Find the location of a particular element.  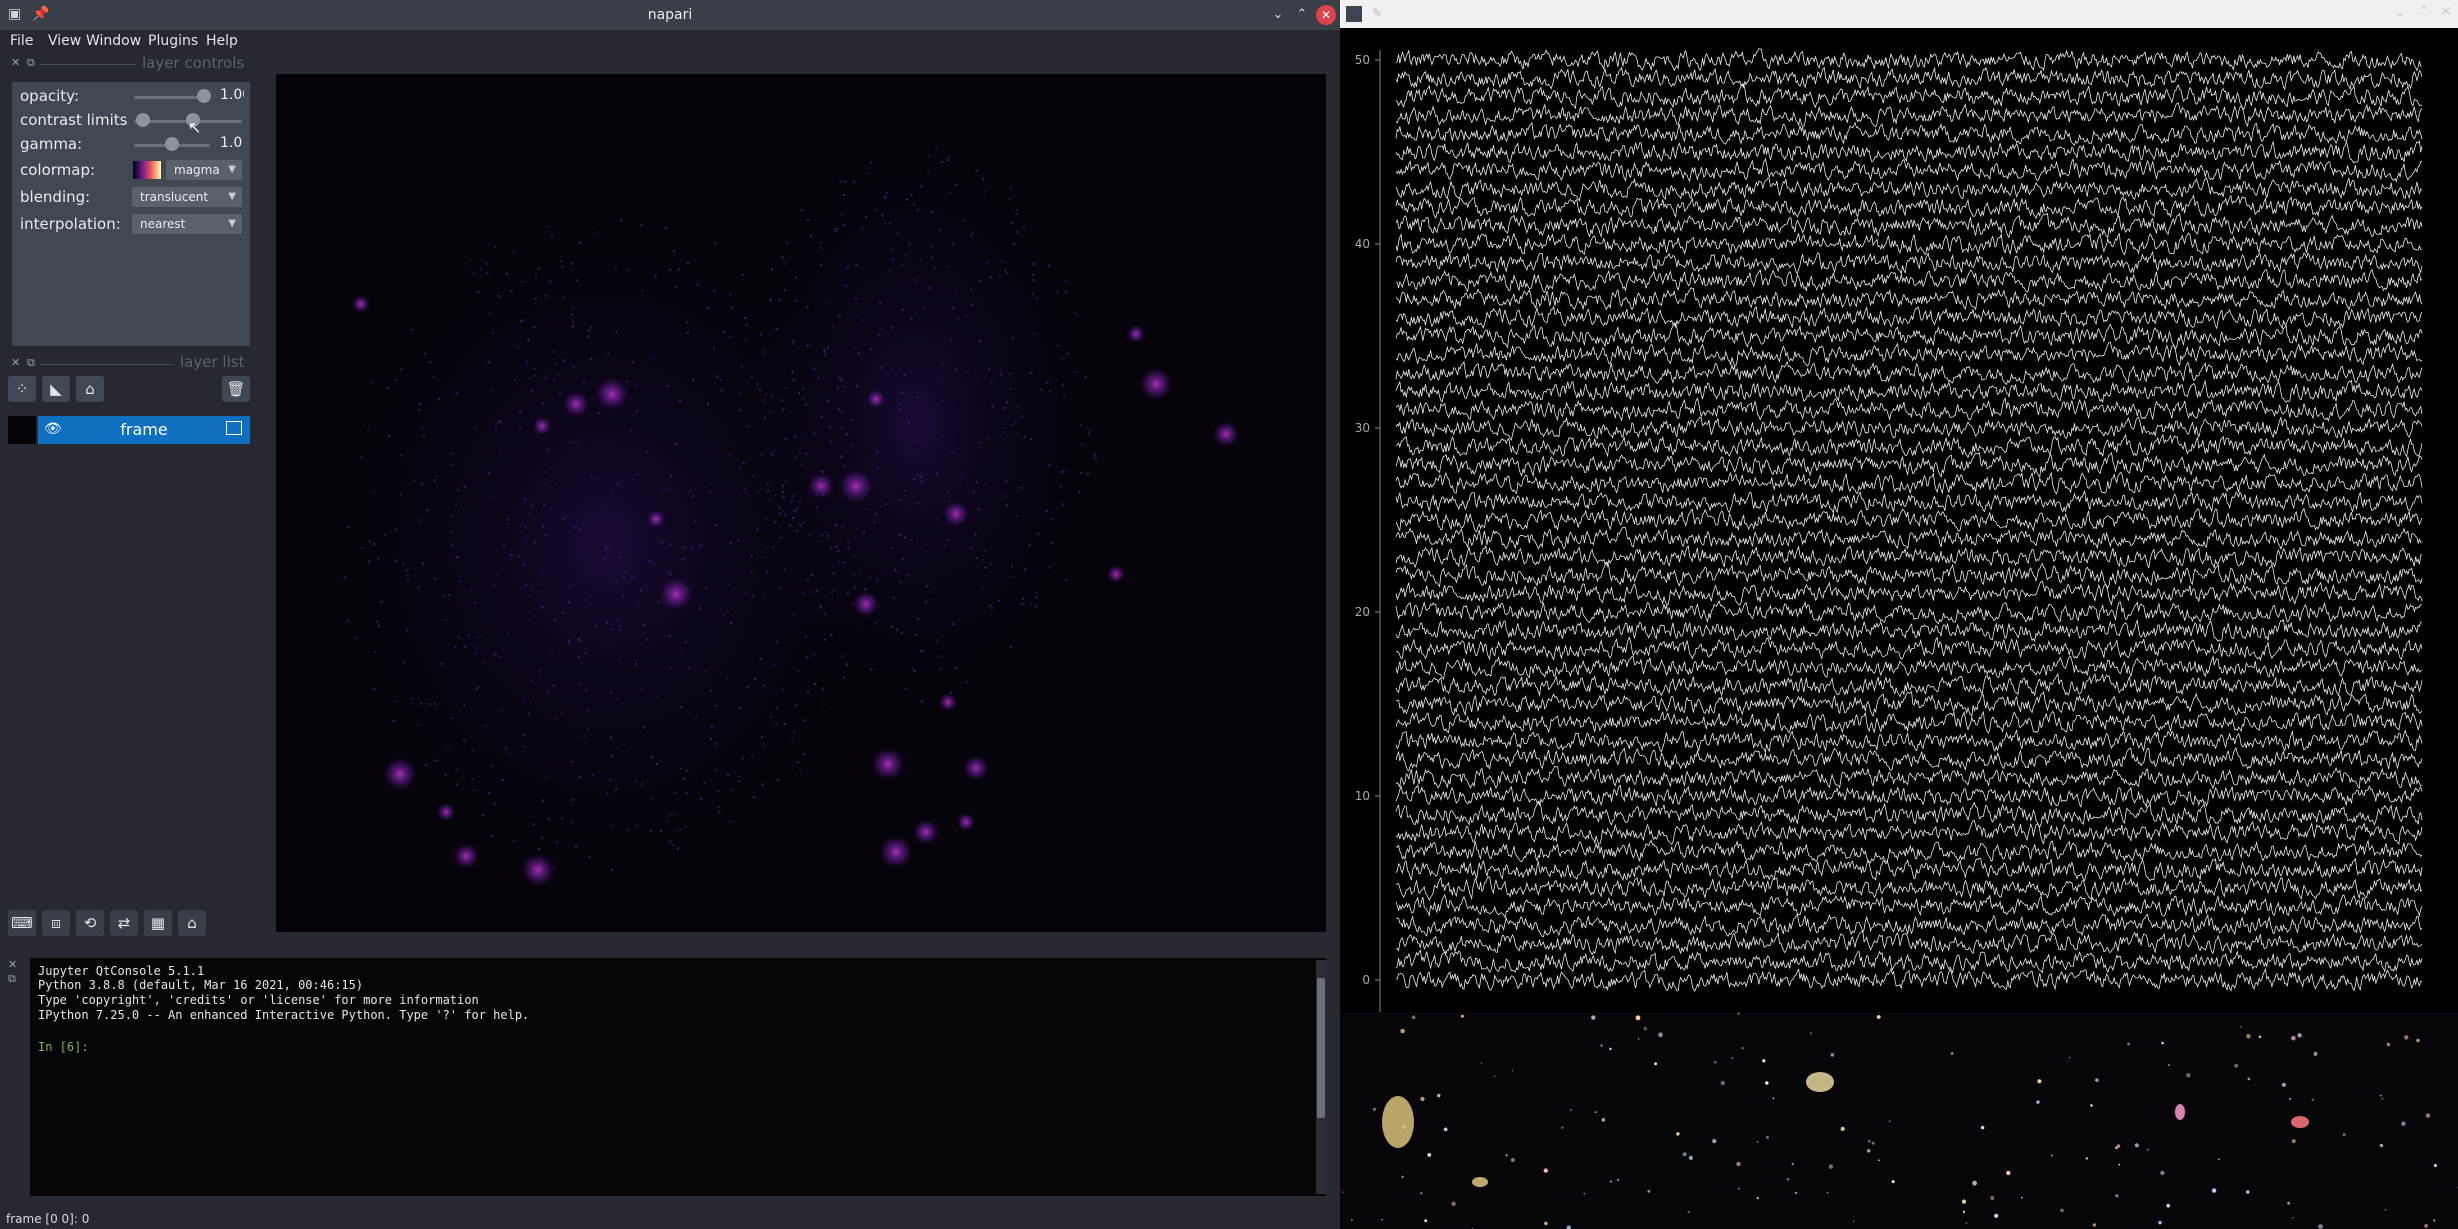

gamma-slider-handle is located at coordinates (172, 144).